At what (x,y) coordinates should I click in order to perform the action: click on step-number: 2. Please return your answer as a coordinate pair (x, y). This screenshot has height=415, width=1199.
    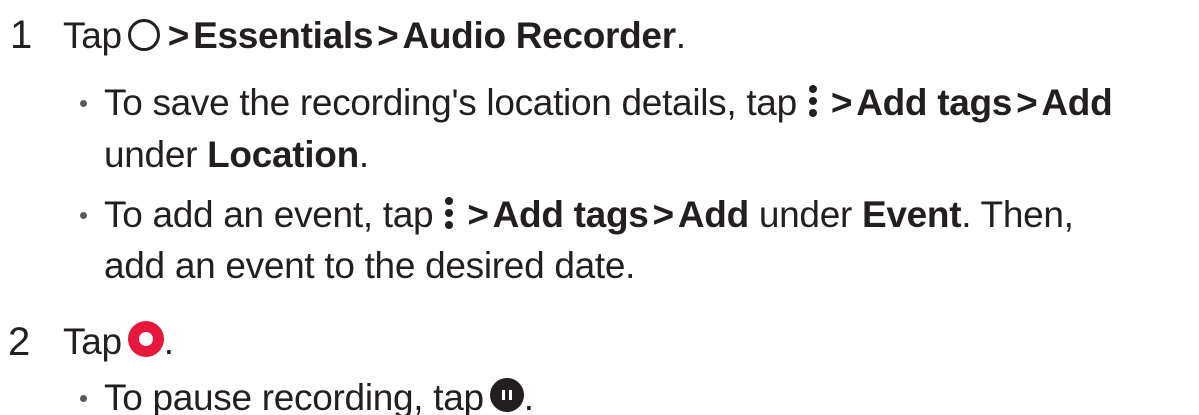
    Looking at the image, I should click on (19, 342).